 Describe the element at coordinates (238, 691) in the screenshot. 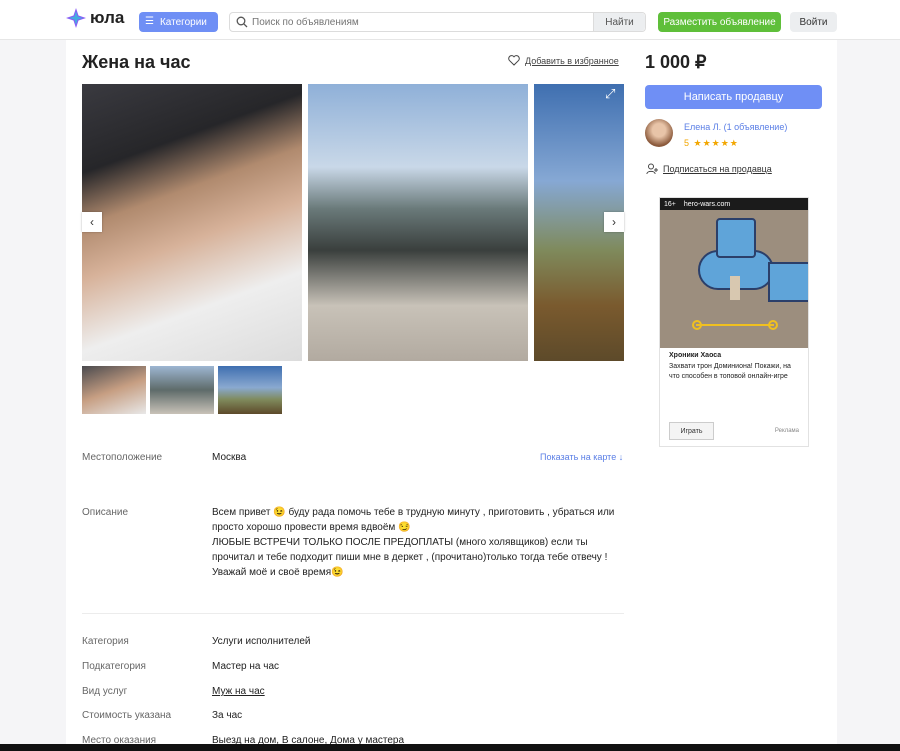

I see `param-value-link: Муж на час` at that location.